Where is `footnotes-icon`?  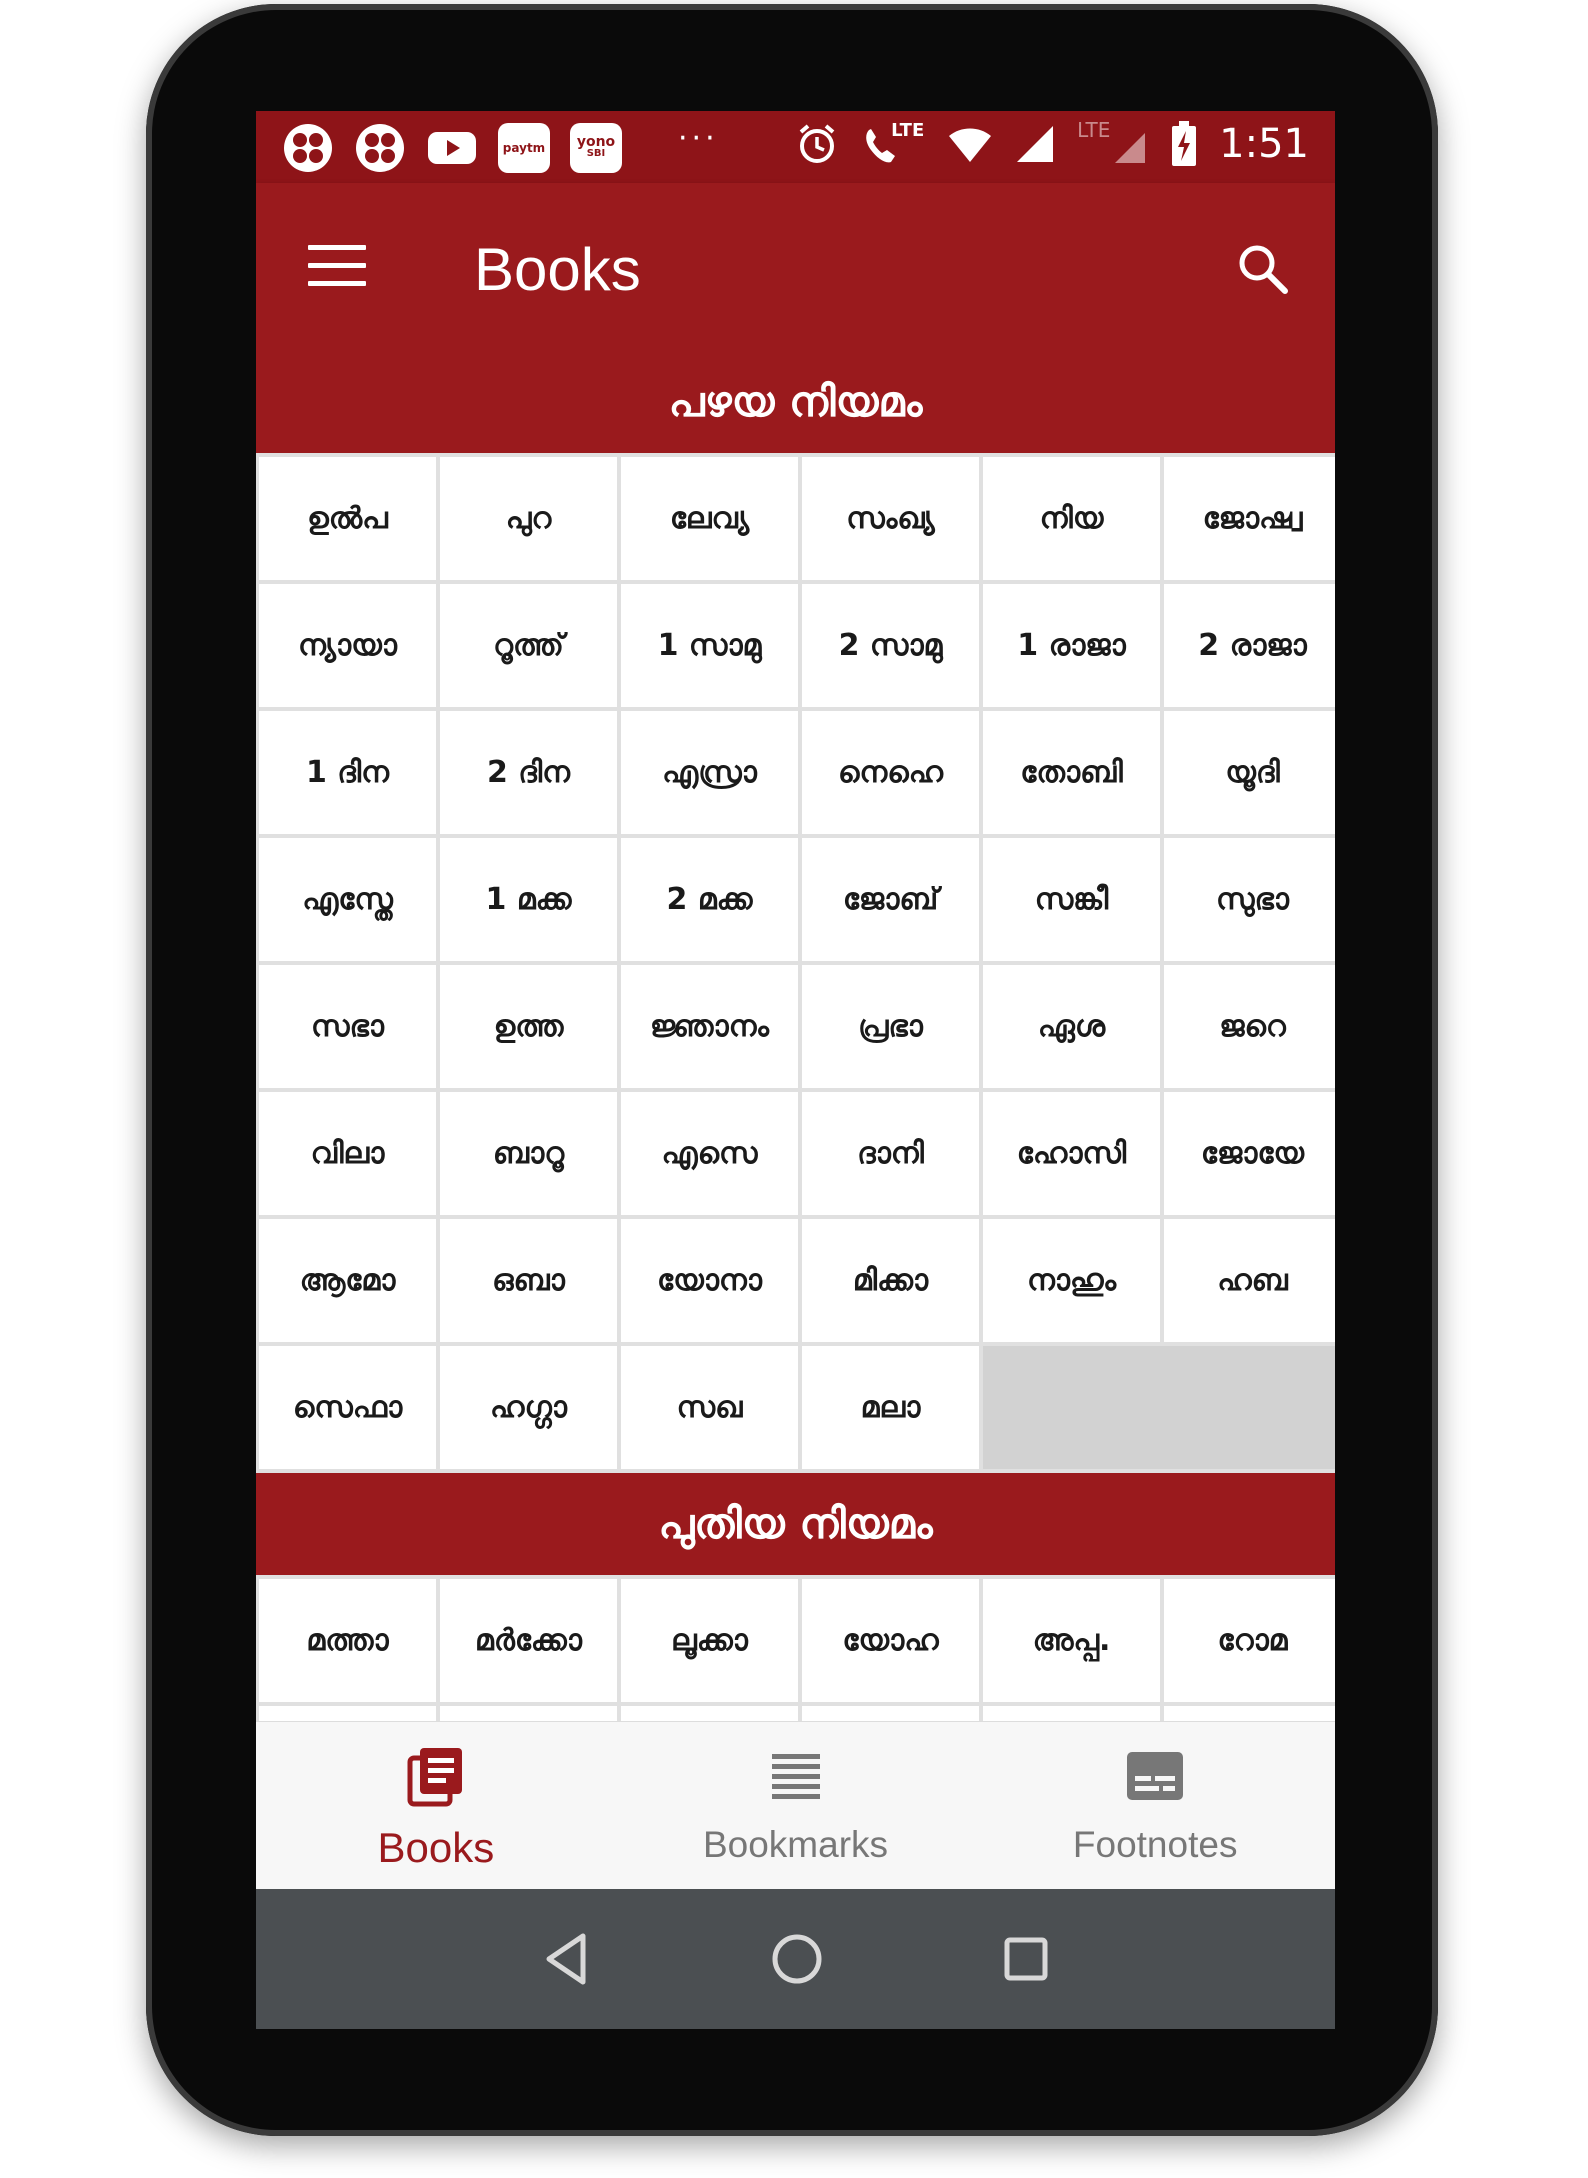
footnotes-icon is located at coordinates (1155, 1776).